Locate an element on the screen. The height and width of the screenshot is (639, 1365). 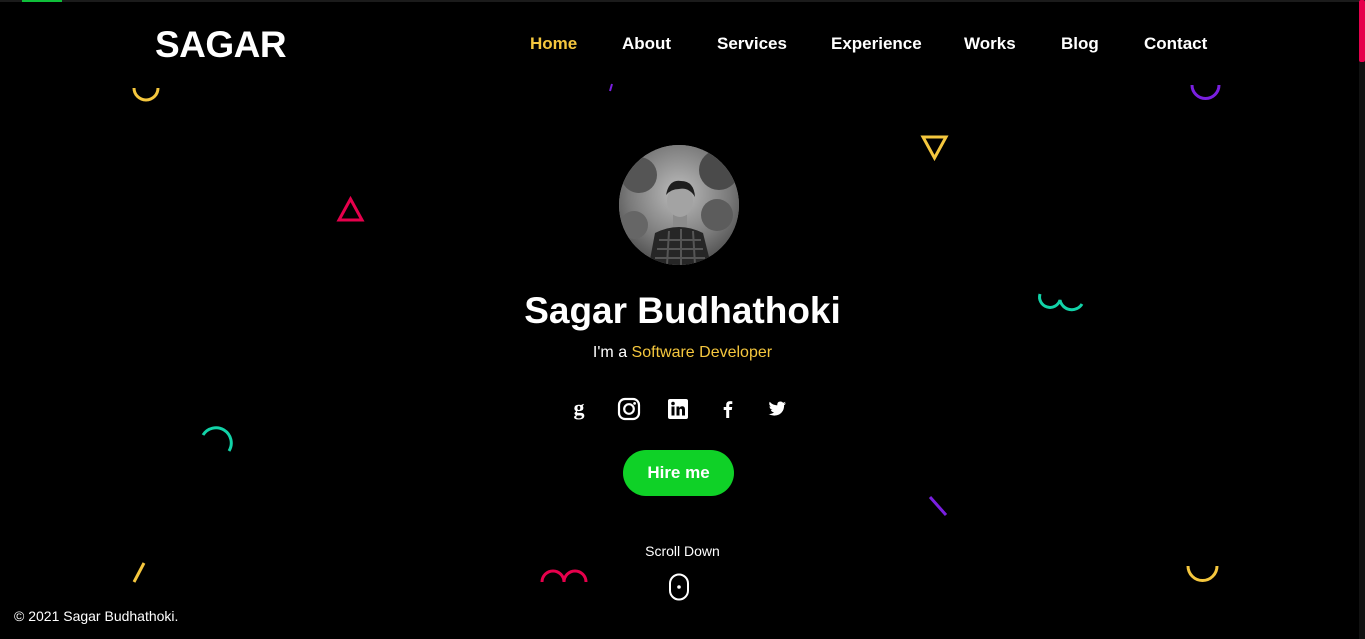
facebook-icon is located at coordinates (728, 409).